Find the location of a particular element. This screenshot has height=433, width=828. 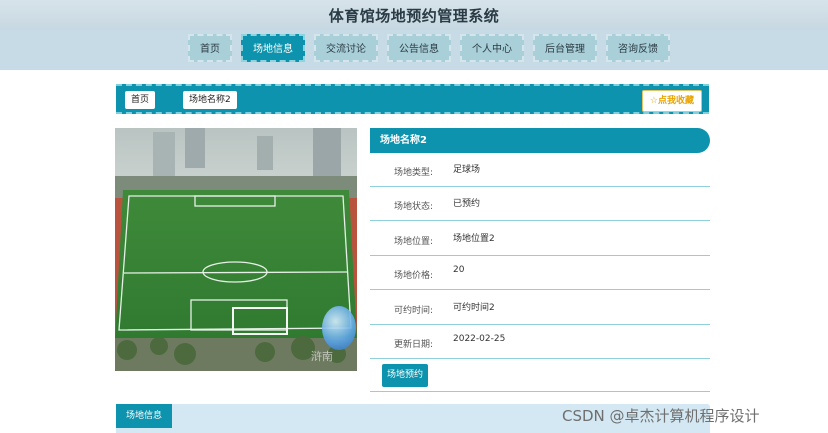

breadcrumb-current: 场地名称2 is located at coordinates (210, 100).